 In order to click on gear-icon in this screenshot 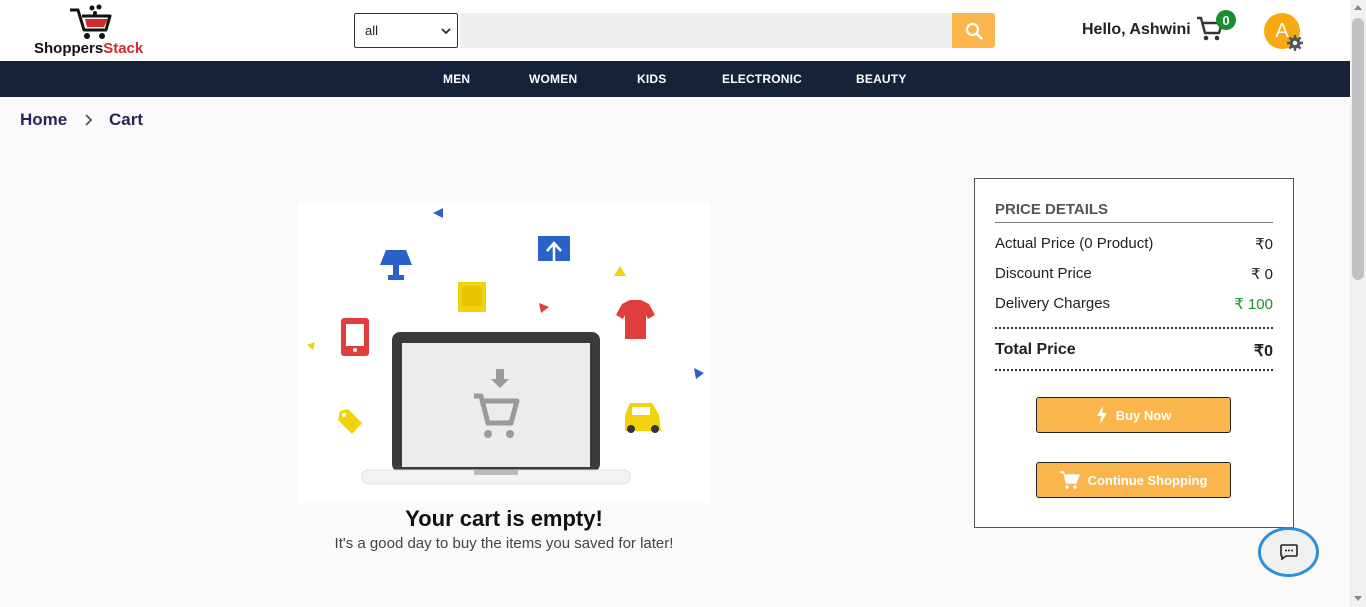, I will do `click(1295, 43)`.